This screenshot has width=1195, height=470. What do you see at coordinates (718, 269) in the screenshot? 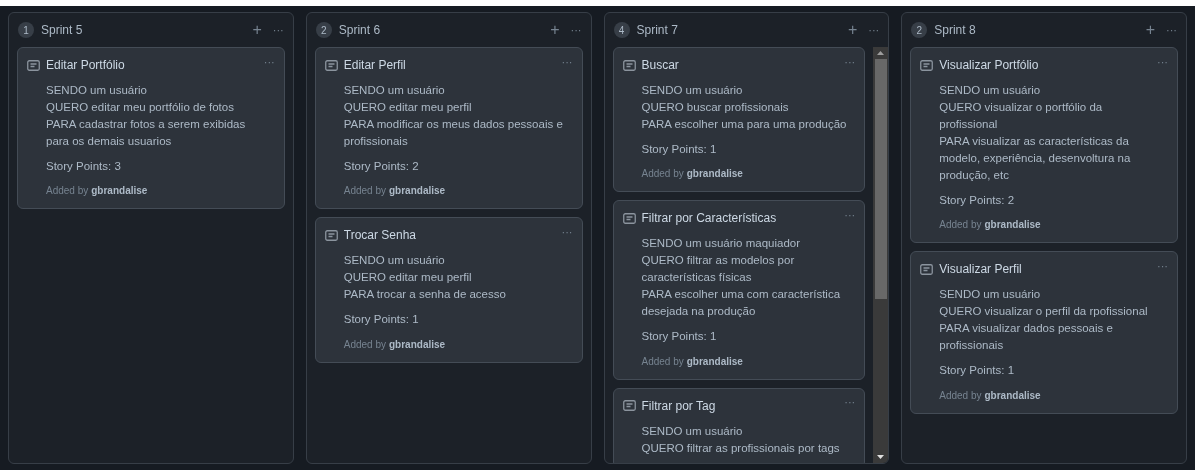
I see `story-text: QUERO filtrar as modelos por características físicas` at bounding box center [718, 269].